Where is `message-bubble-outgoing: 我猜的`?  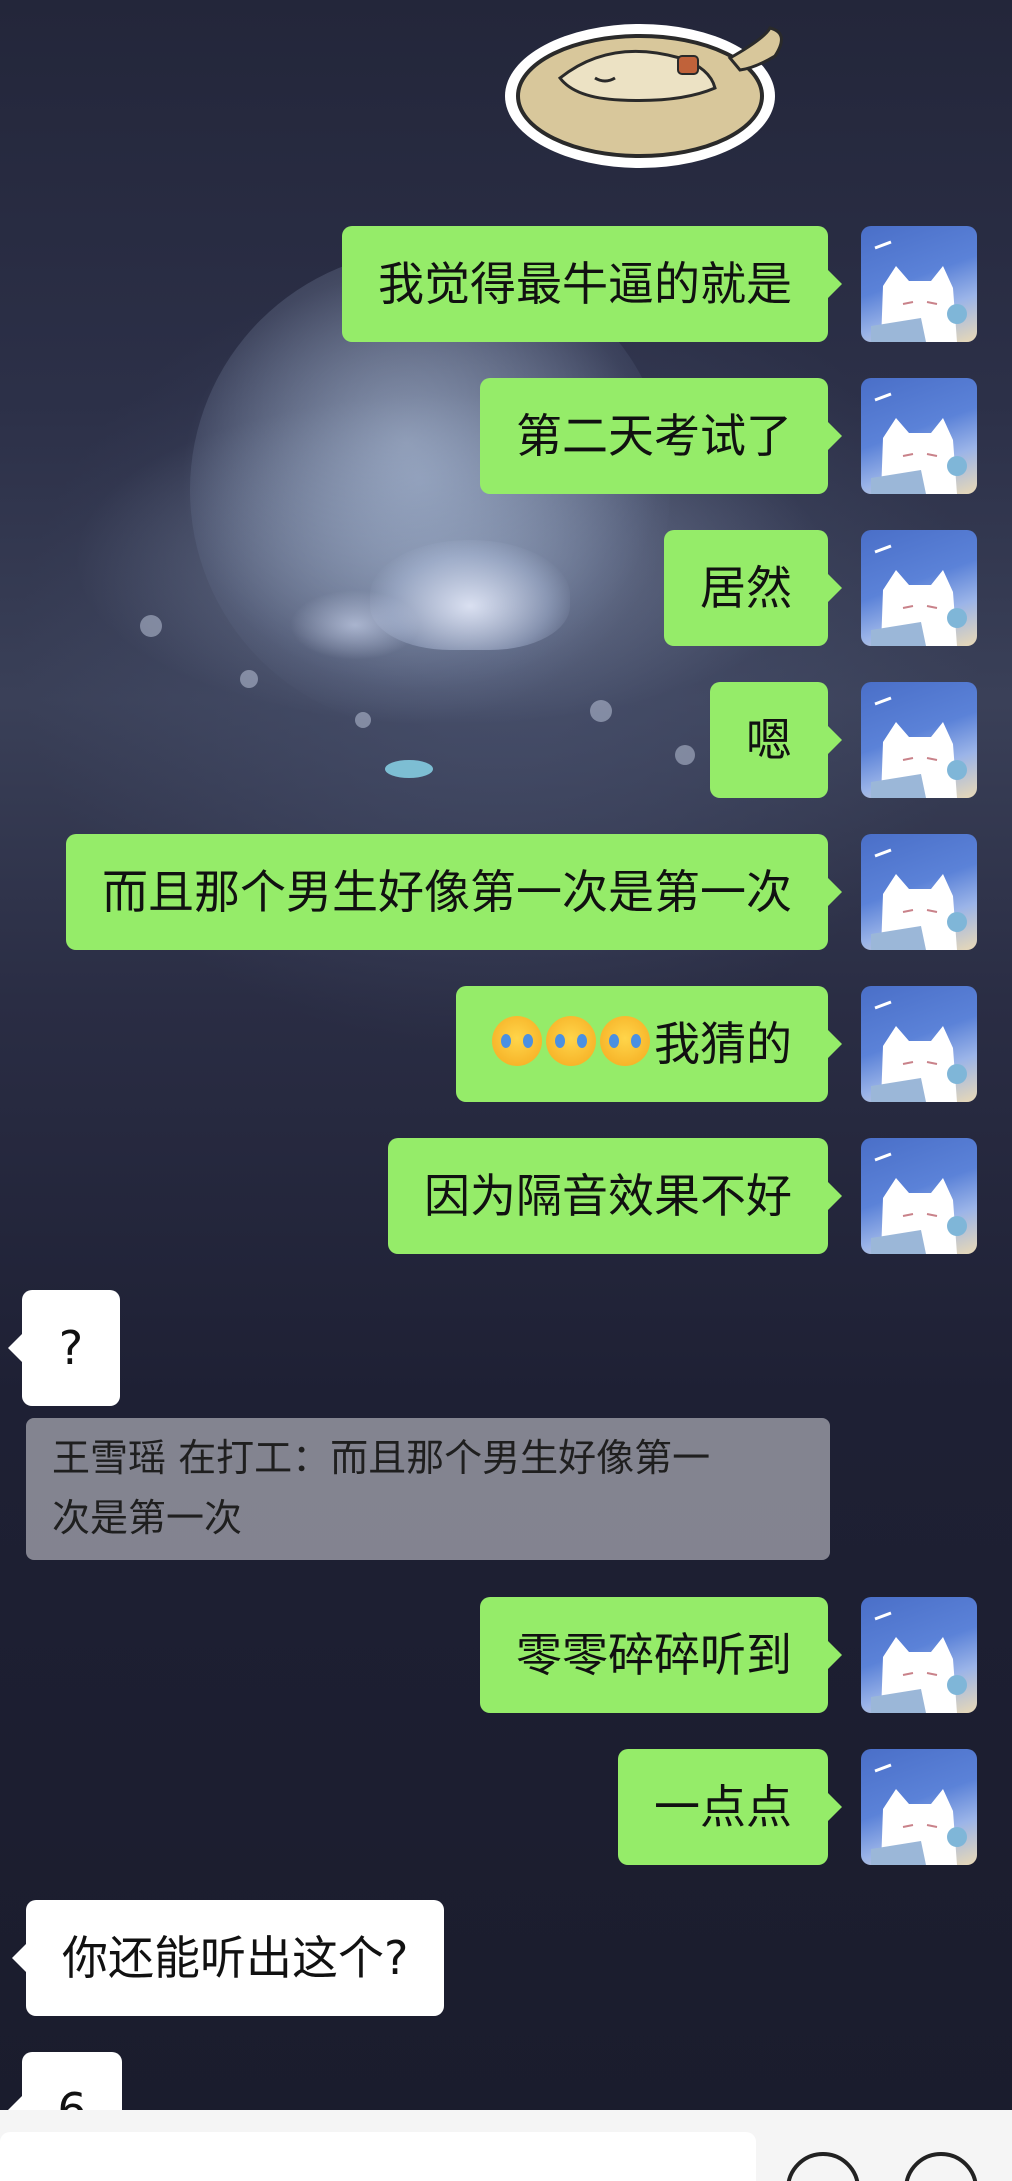
message-bubble-outgoing: 我猜的 is located at coordinates (649, 1044).